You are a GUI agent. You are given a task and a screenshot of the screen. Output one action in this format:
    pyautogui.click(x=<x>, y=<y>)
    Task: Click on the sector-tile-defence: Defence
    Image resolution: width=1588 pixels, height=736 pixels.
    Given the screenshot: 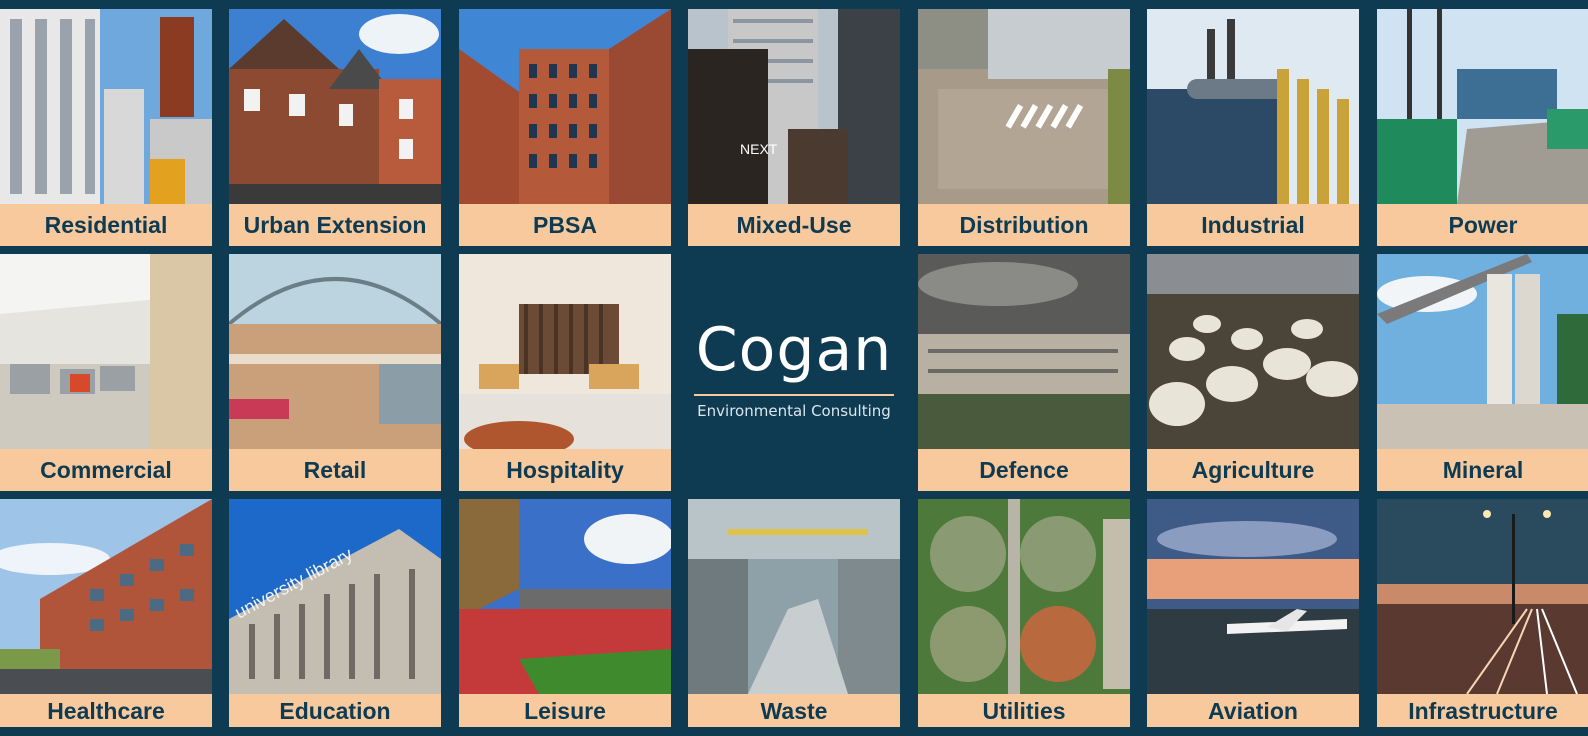 What is the action you would take?
    pyautogui.click(x=1024, y=372)
    